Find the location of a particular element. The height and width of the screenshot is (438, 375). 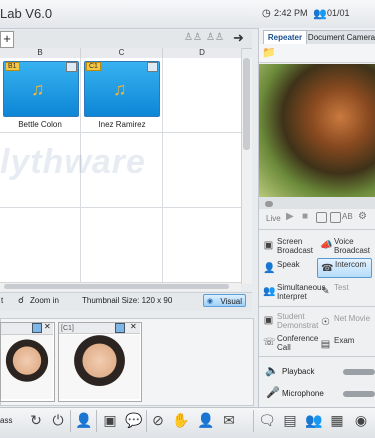

mode-icon is located at coordinates (321, 217).